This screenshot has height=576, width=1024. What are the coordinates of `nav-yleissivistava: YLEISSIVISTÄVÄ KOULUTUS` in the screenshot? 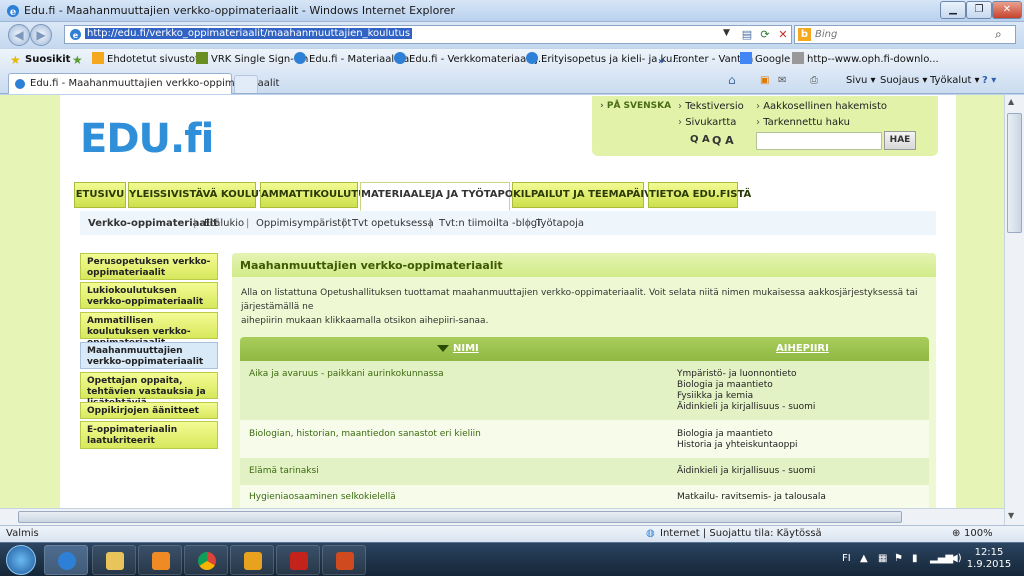 It's located at (204, 195).